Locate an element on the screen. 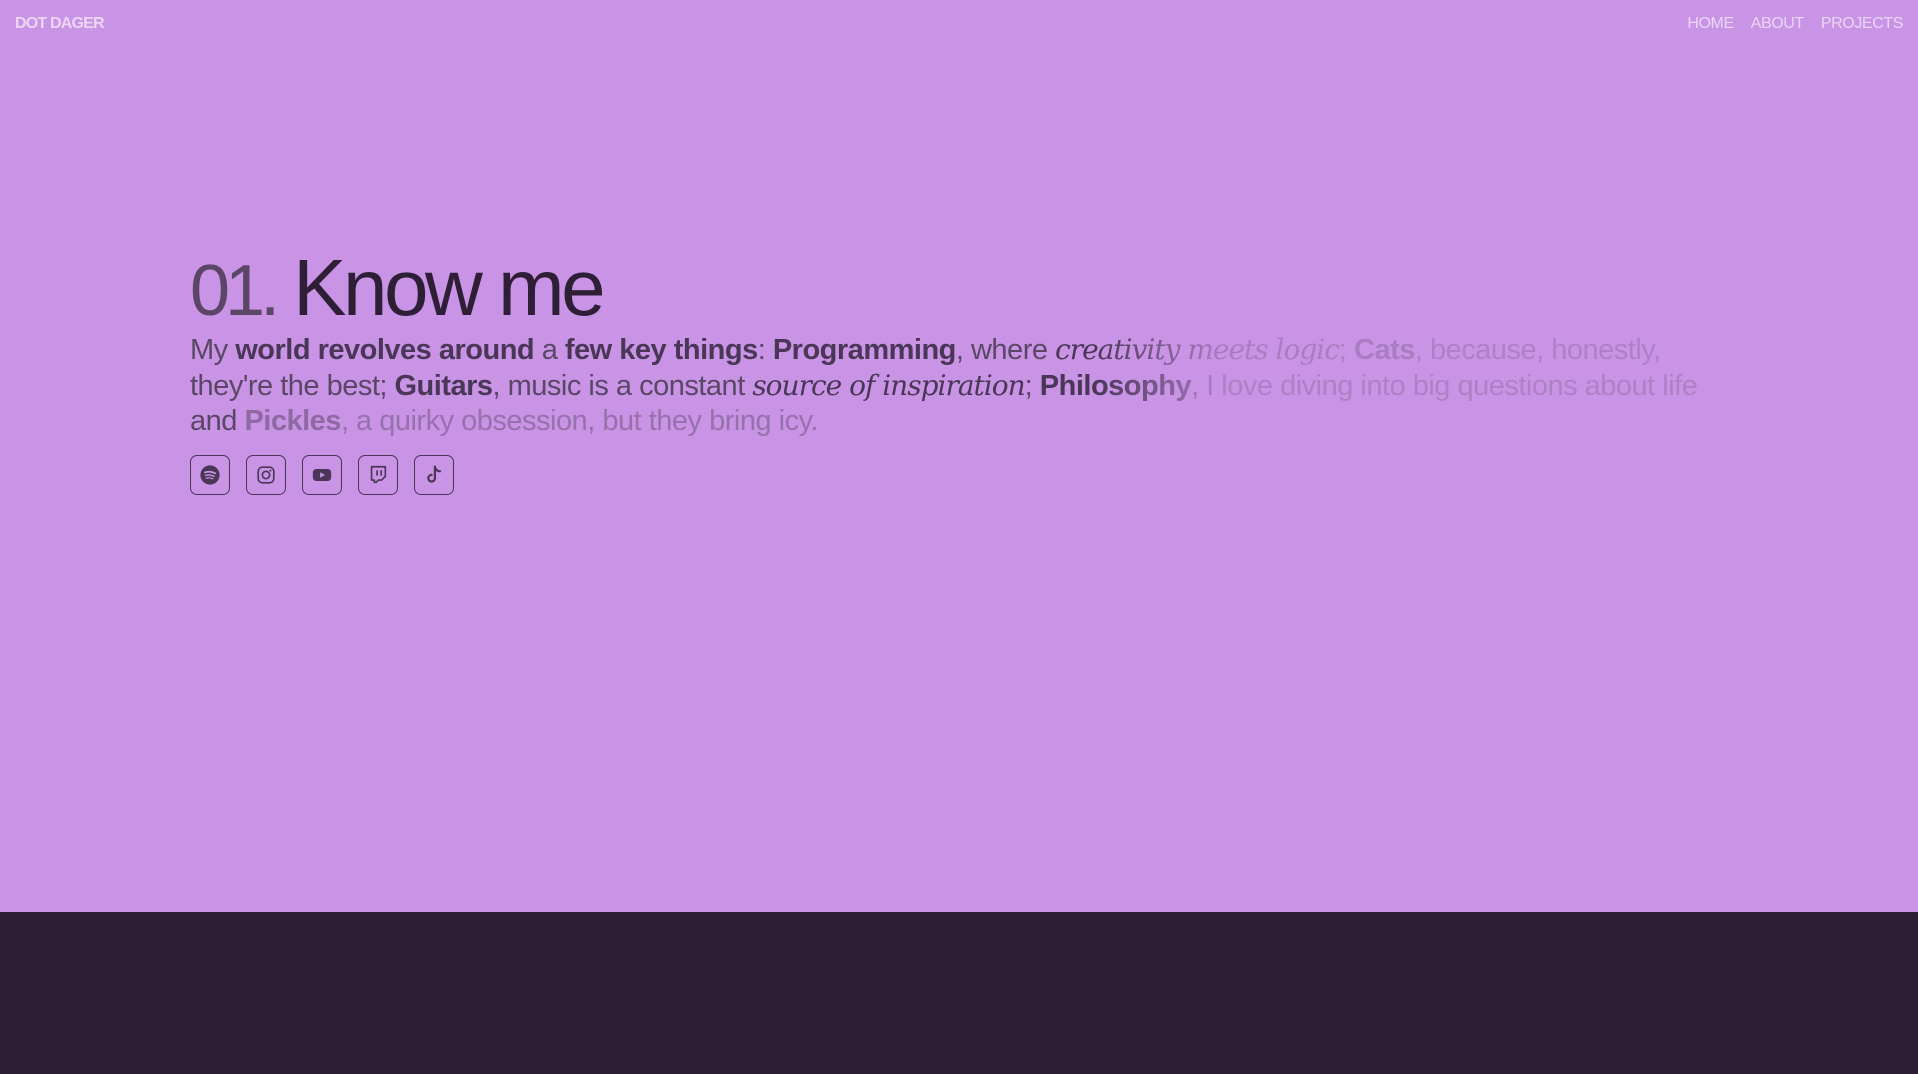 The width and height of the screenshot is (1918, 1074). intro-bold-pickles: Pickles is located at coordinates (292, 421).